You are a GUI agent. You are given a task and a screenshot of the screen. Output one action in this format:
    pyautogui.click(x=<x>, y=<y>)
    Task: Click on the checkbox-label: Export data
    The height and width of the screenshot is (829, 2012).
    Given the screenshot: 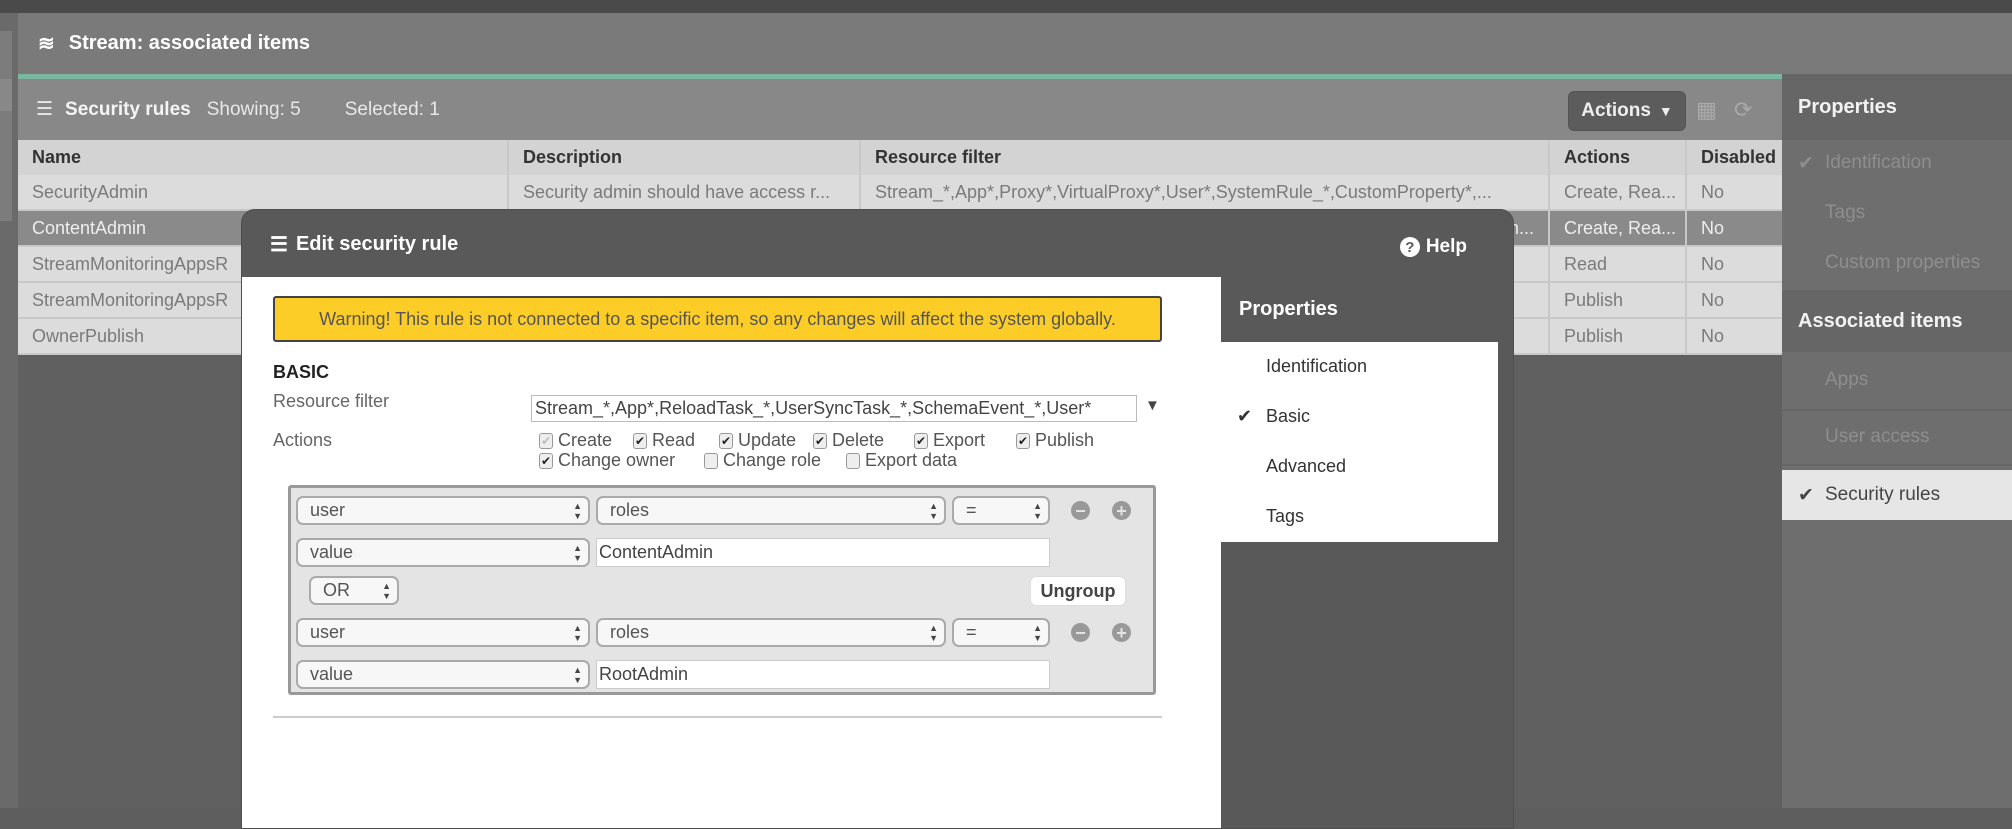 What is the action you would take?
    pyautogui.click(x=911, y=460)
    